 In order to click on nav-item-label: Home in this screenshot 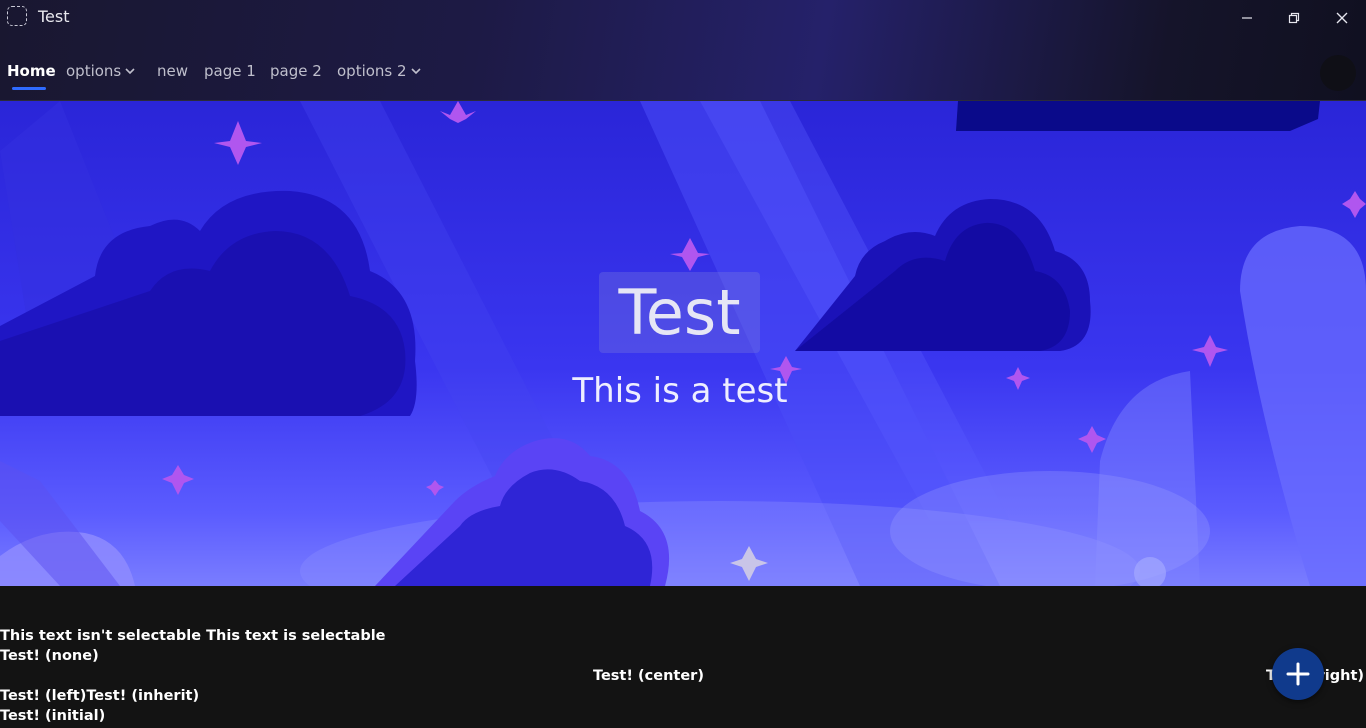, I will do `click(31, 71)`.